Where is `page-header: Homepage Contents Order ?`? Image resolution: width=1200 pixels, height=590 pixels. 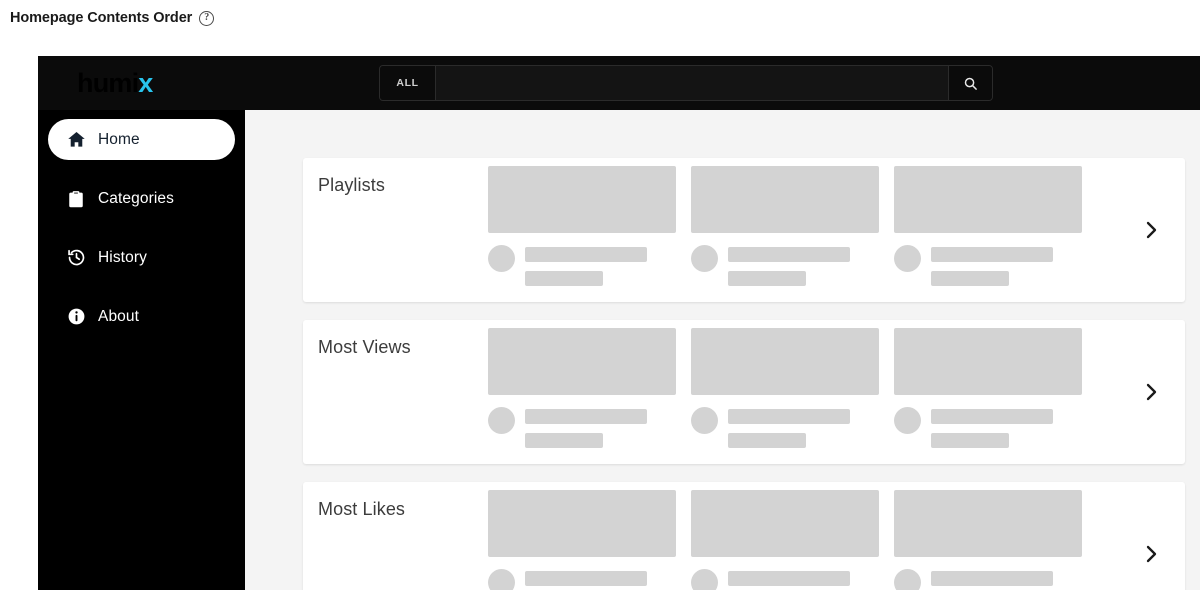
page-header: Homepage Contents Order ? is located at coordinates (112, 18).